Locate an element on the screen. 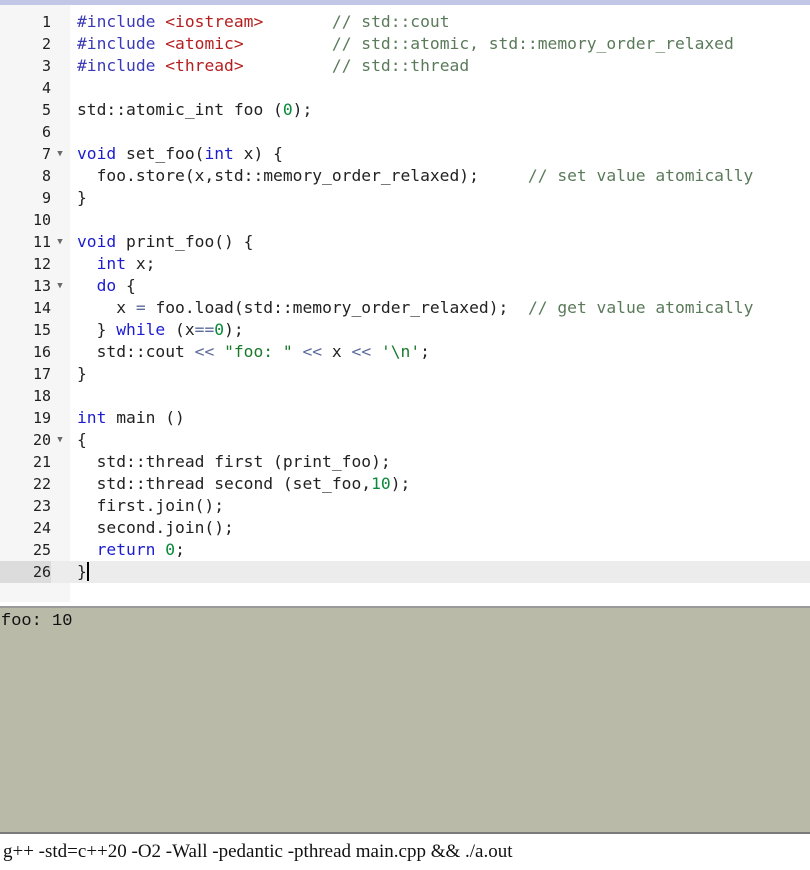 The width and height of the screenshot is (810, 870). code-text: { is located at coordinates (82, 440).